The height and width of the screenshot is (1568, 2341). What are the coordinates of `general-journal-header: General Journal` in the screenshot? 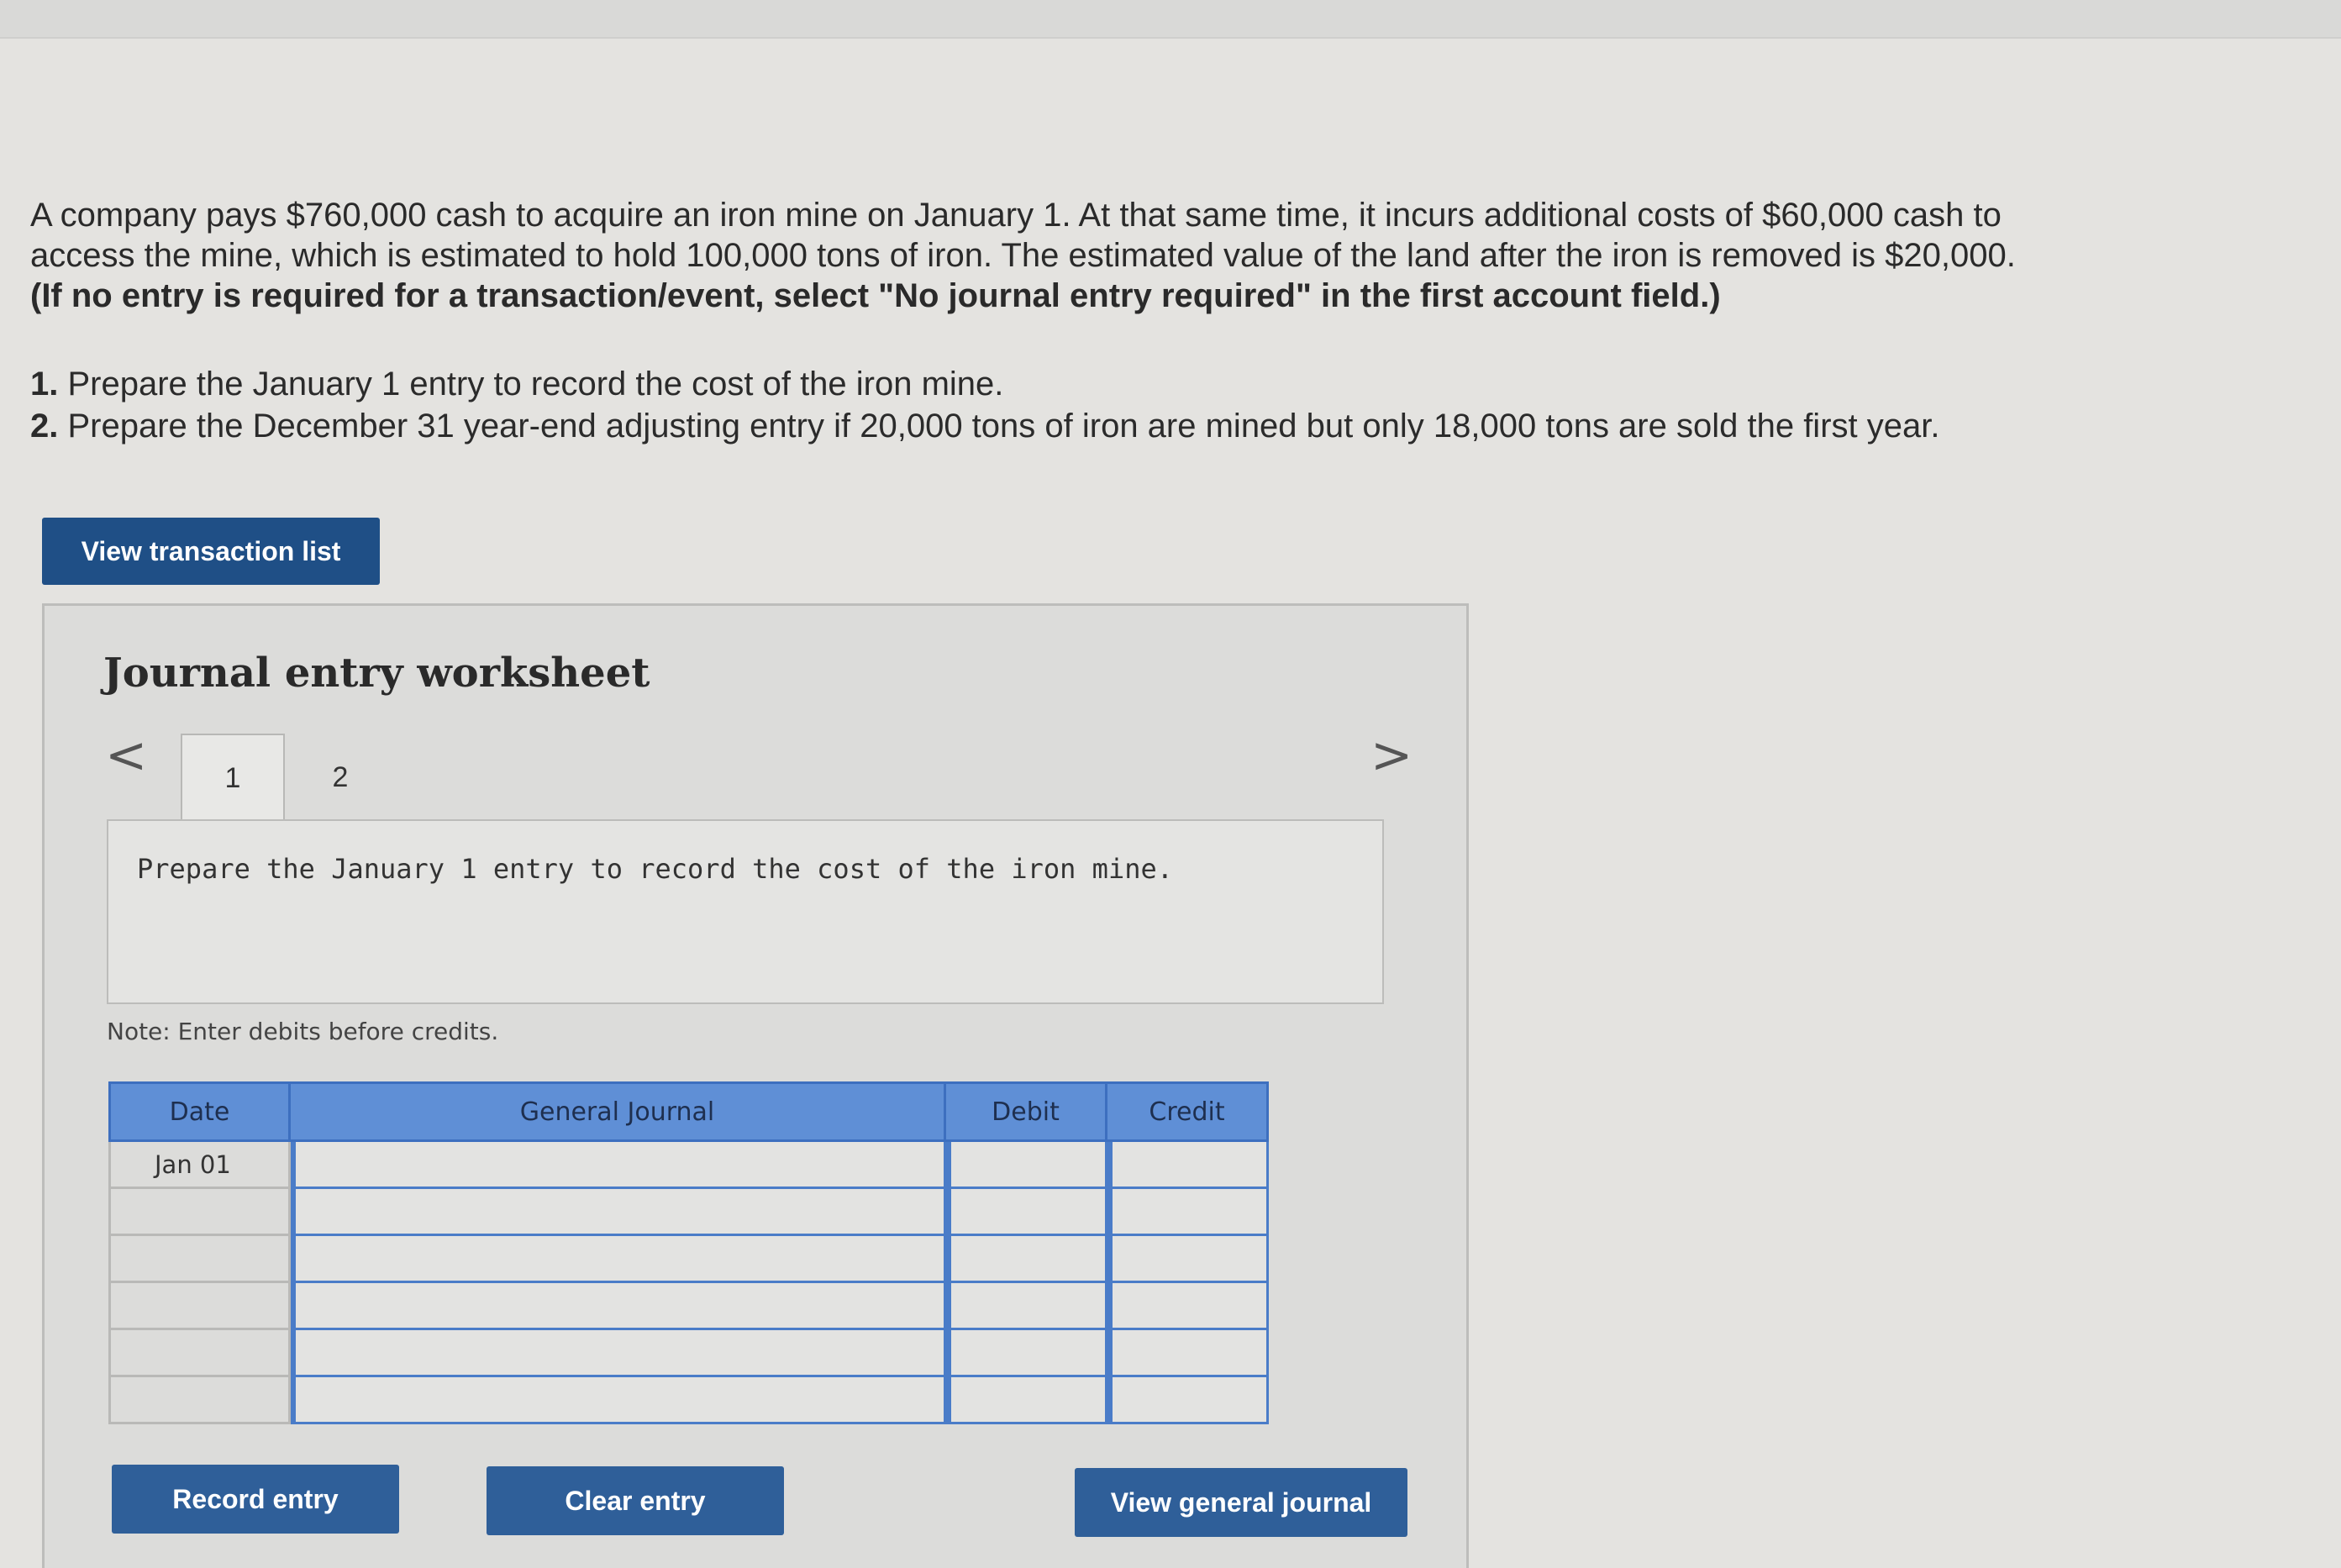 It's located at (617, 1111).